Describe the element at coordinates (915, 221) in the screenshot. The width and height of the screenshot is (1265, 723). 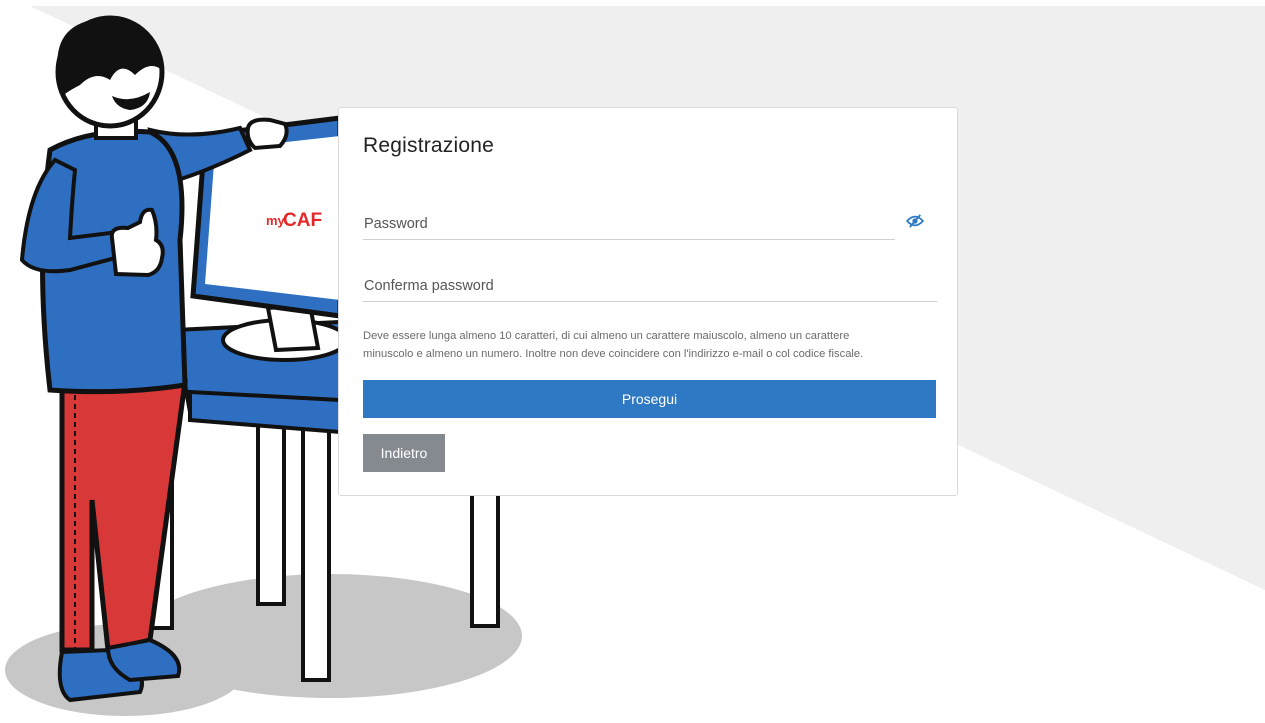
I see `eye-slash-icon` at that location.